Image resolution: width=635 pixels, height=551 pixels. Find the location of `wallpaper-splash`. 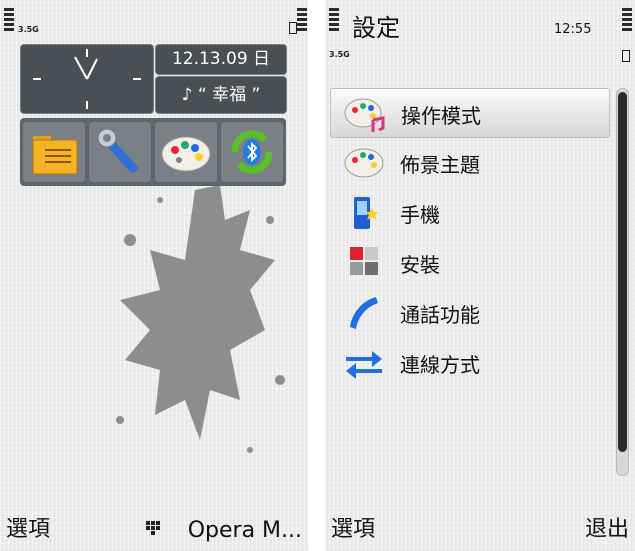

wallpaper-splash is located at coordinates (200, 319).